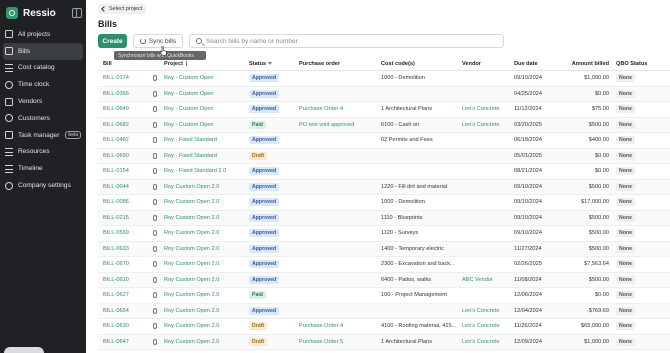 Image resolution: width=670 pixels, height=353 pixels. I want to click on bill-number-link: BILL-0690, so click(123, 156).